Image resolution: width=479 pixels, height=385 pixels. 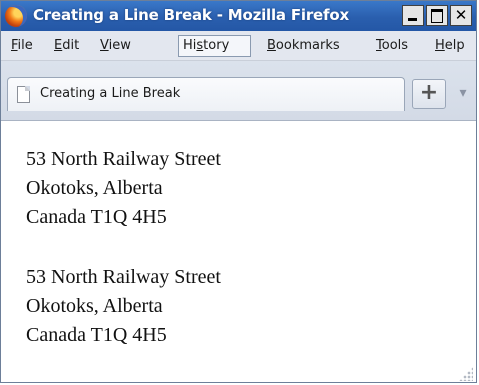 I want to click on close-icon: ✕, so click(x=461, y=15).